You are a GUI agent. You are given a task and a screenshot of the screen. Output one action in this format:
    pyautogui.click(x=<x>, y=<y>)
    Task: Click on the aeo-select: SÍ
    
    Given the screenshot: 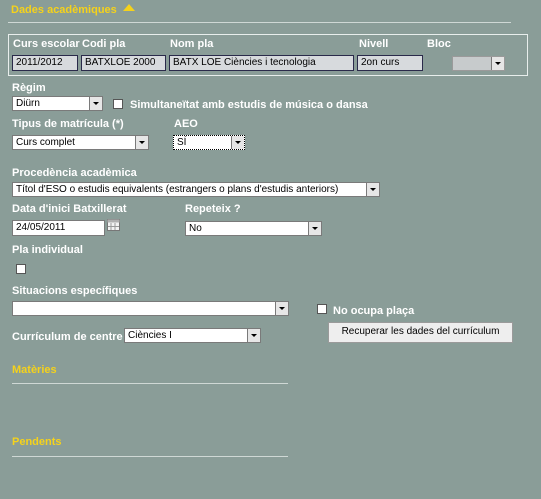 What is the action you would take?
    pyautogui.click(x=209, y=142)
    